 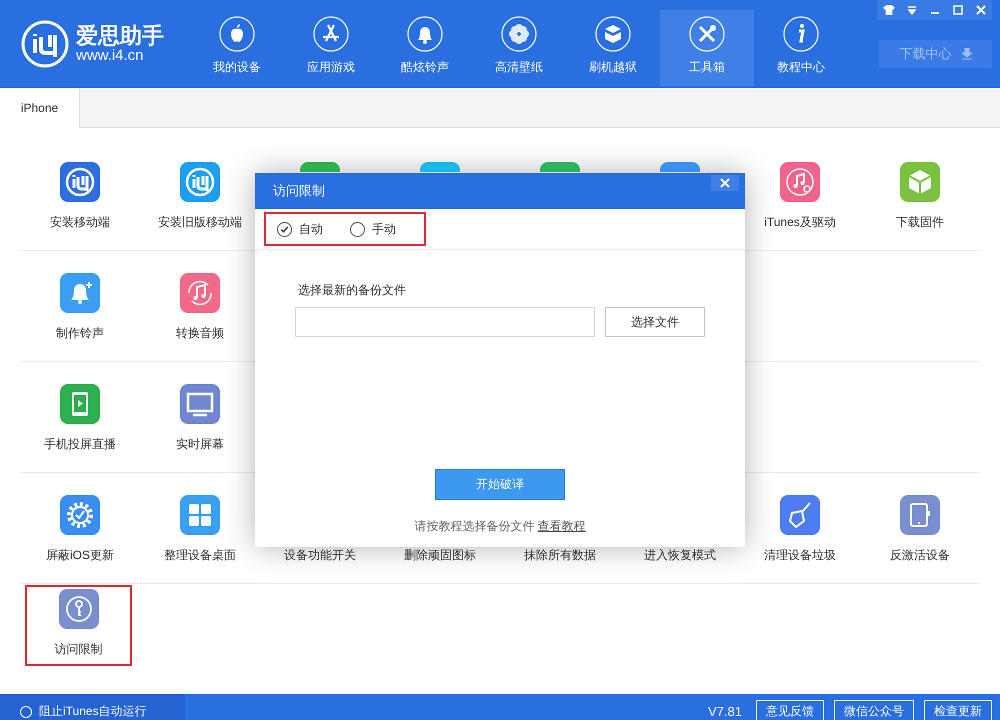 What do you see at coordinates (707, 34) in the screenshot?
I see `tools-icon` at bounding box center [707, 34].